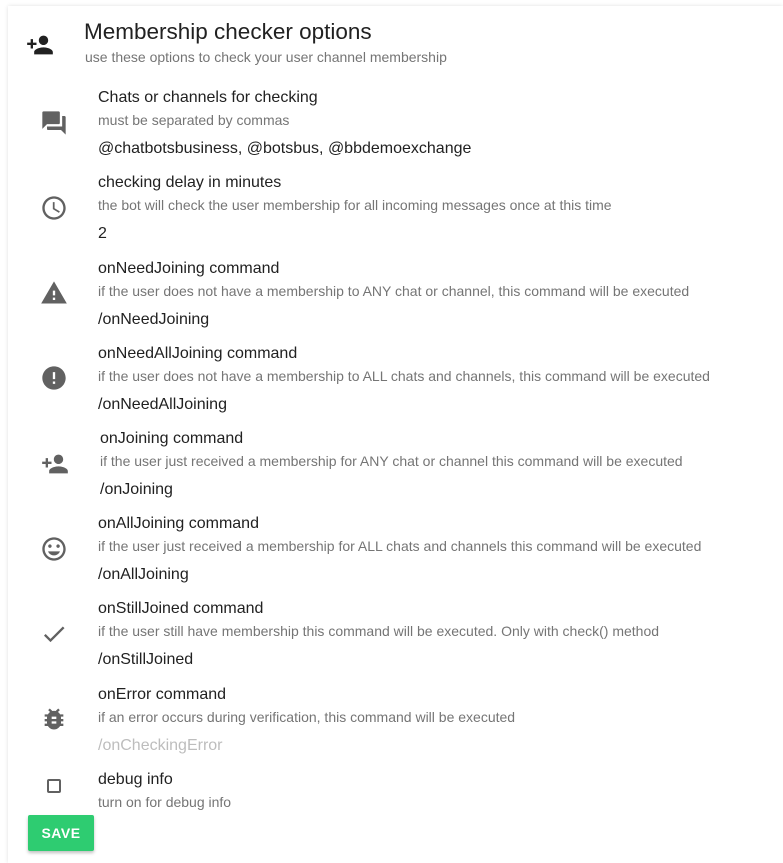 This screenshot has height=863, width=783. I want to click on check-icon, so click(54, 634).